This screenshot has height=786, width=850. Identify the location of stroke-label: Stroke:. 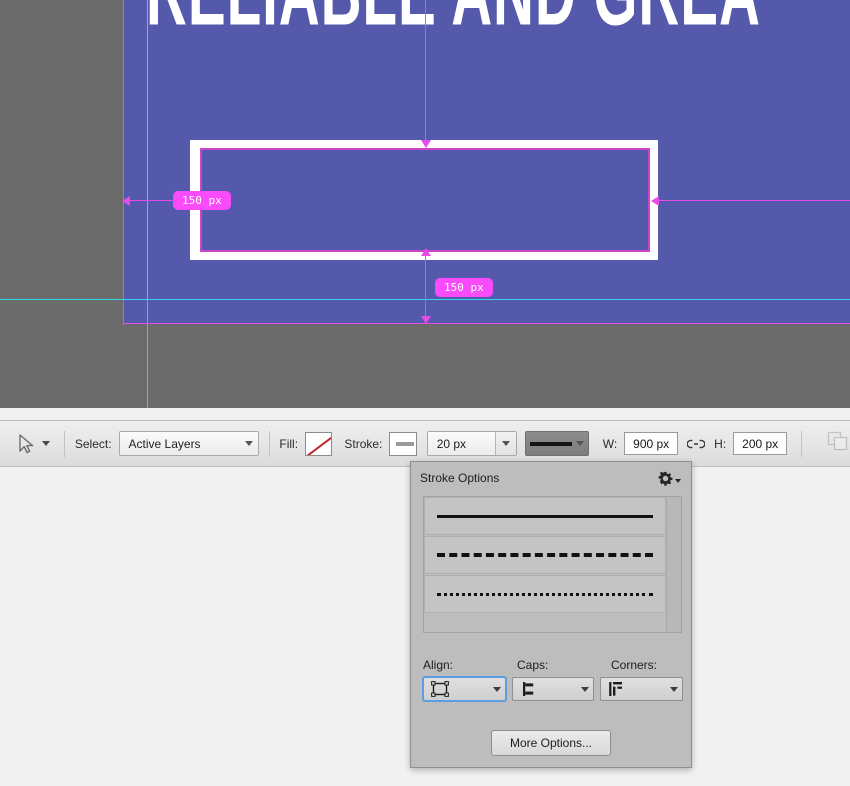
(363, 443).